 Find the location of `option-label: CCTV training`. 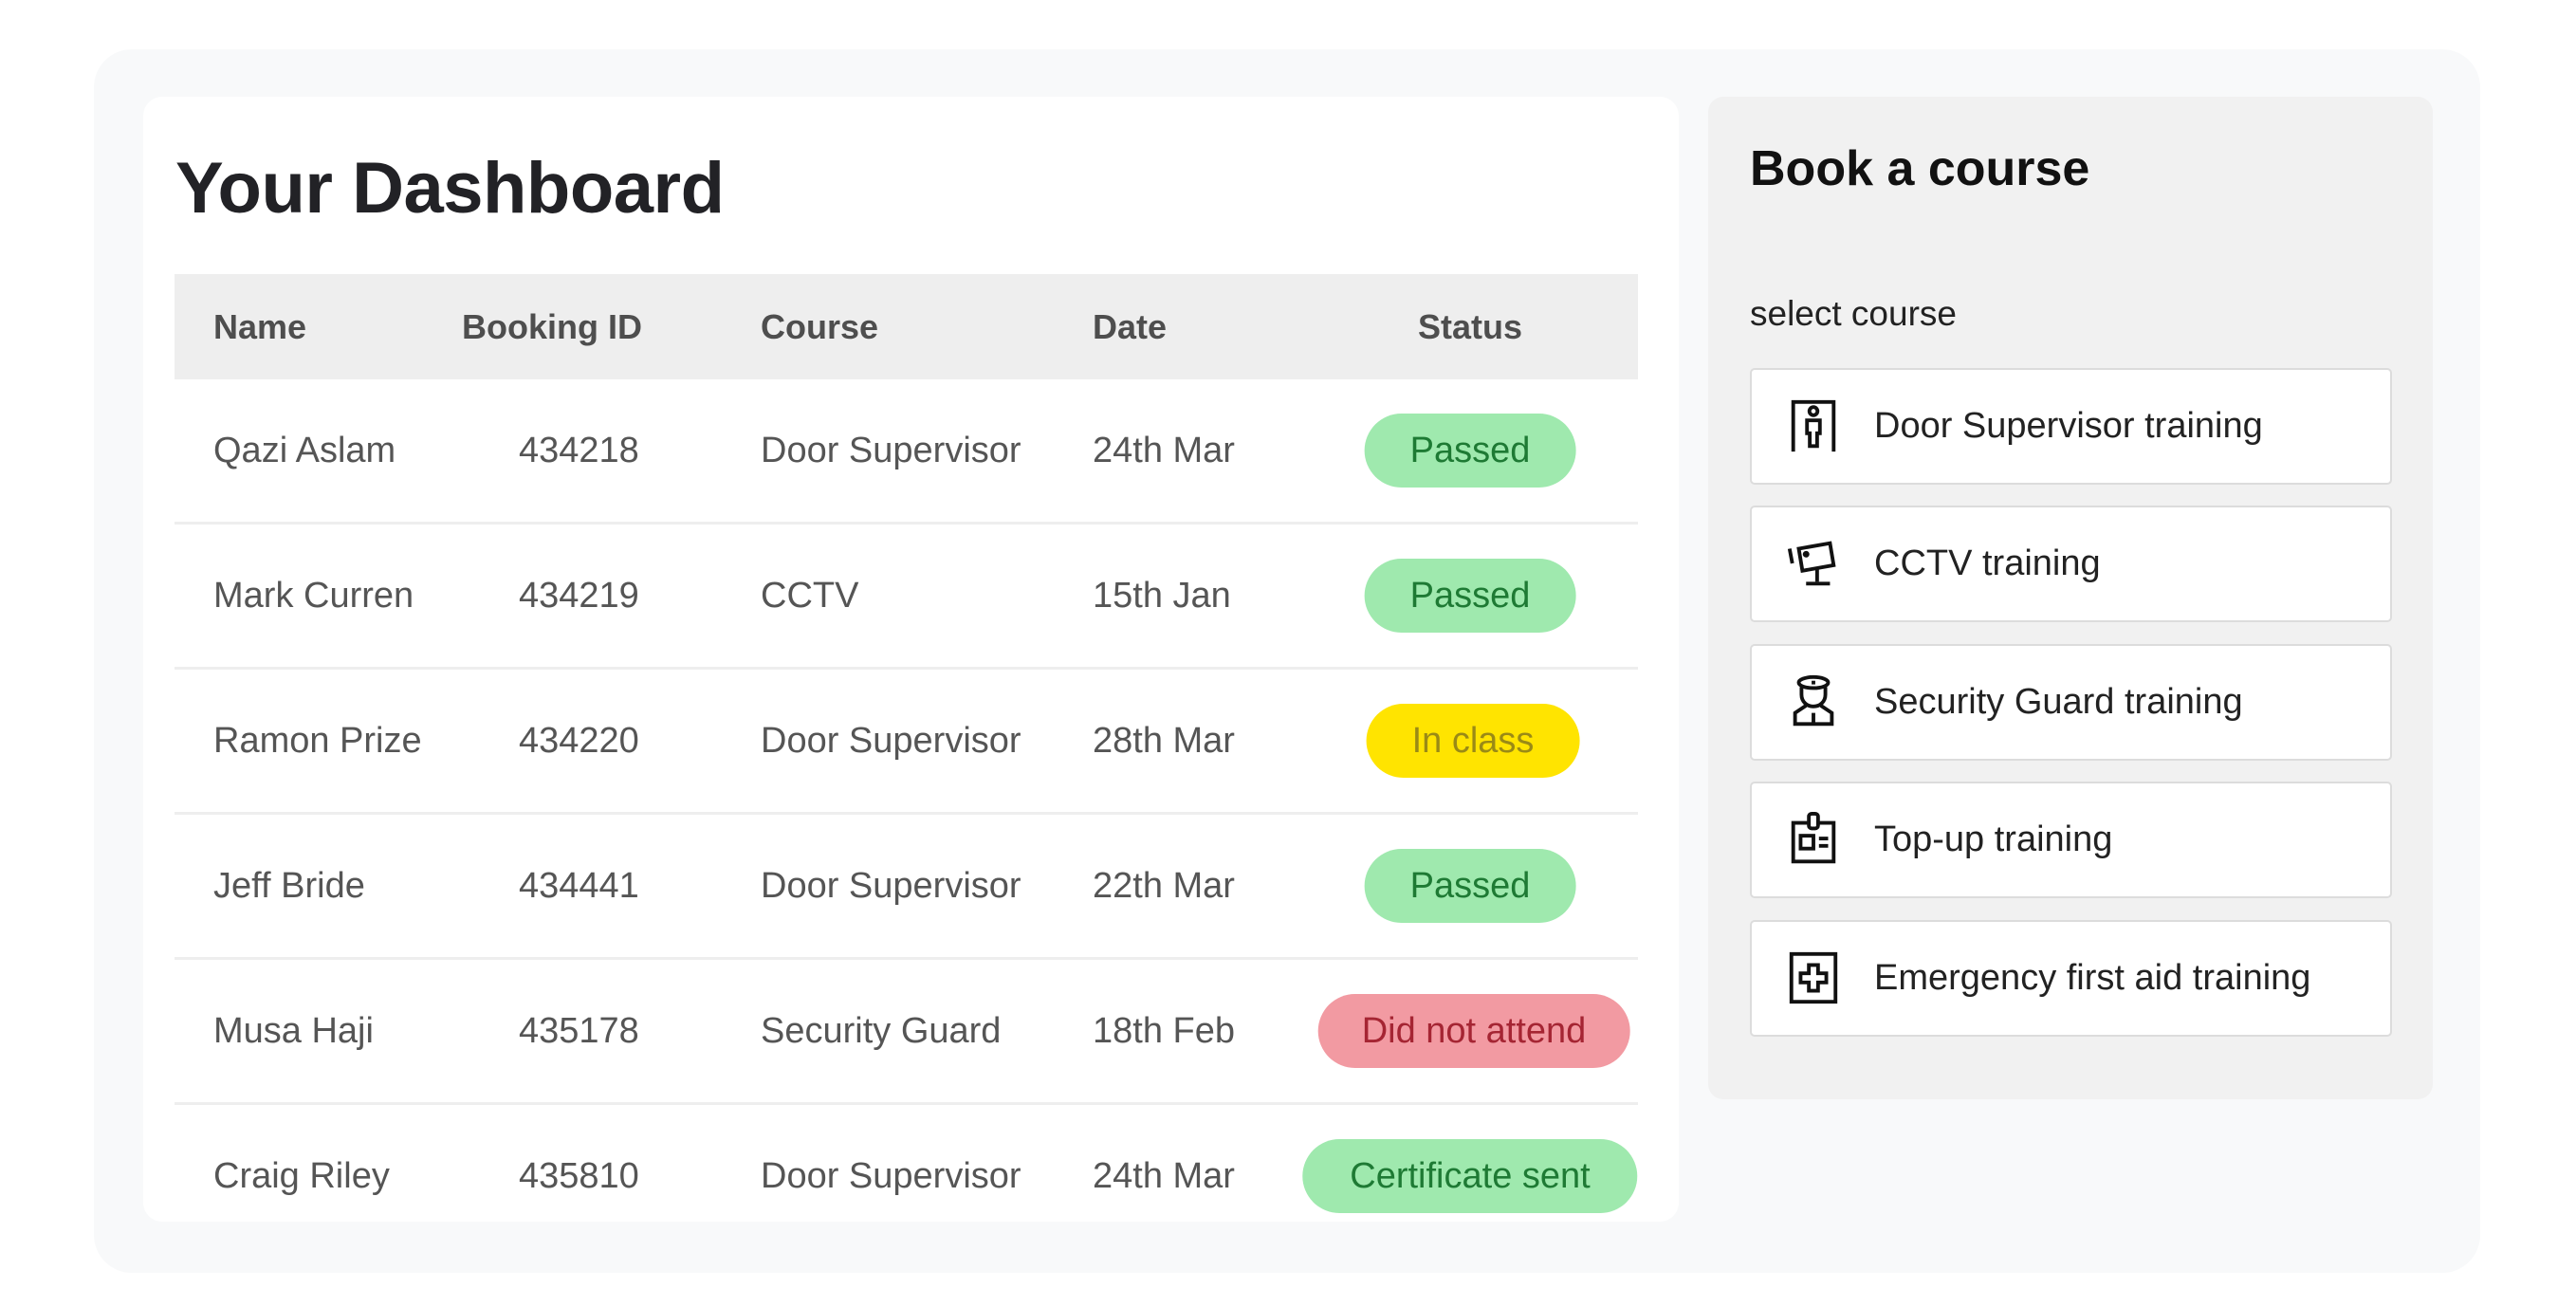

option-label: CCTV training is located at coordinates (1987, 563).